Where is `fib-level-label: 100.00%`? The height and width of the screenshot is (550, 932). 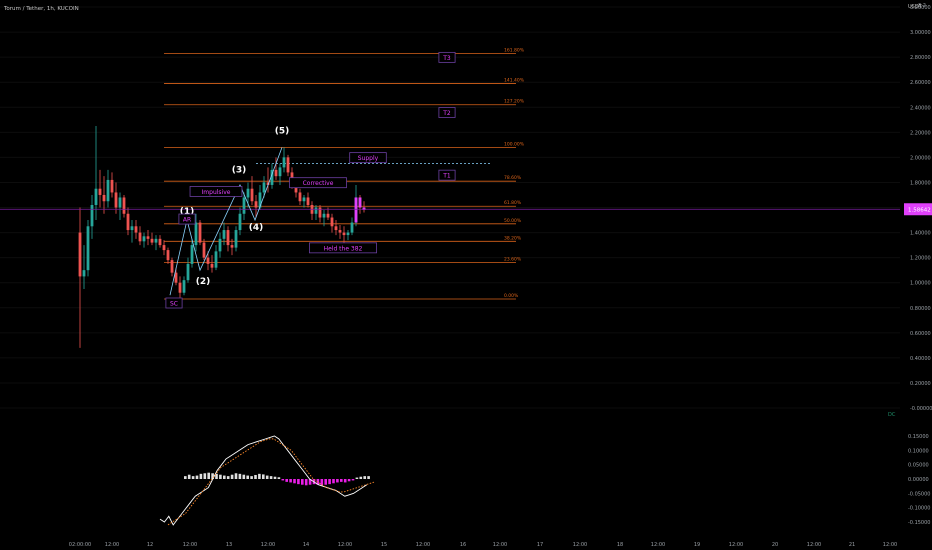
fib-level-label: 100.00% is located at coordinates (514, 144).